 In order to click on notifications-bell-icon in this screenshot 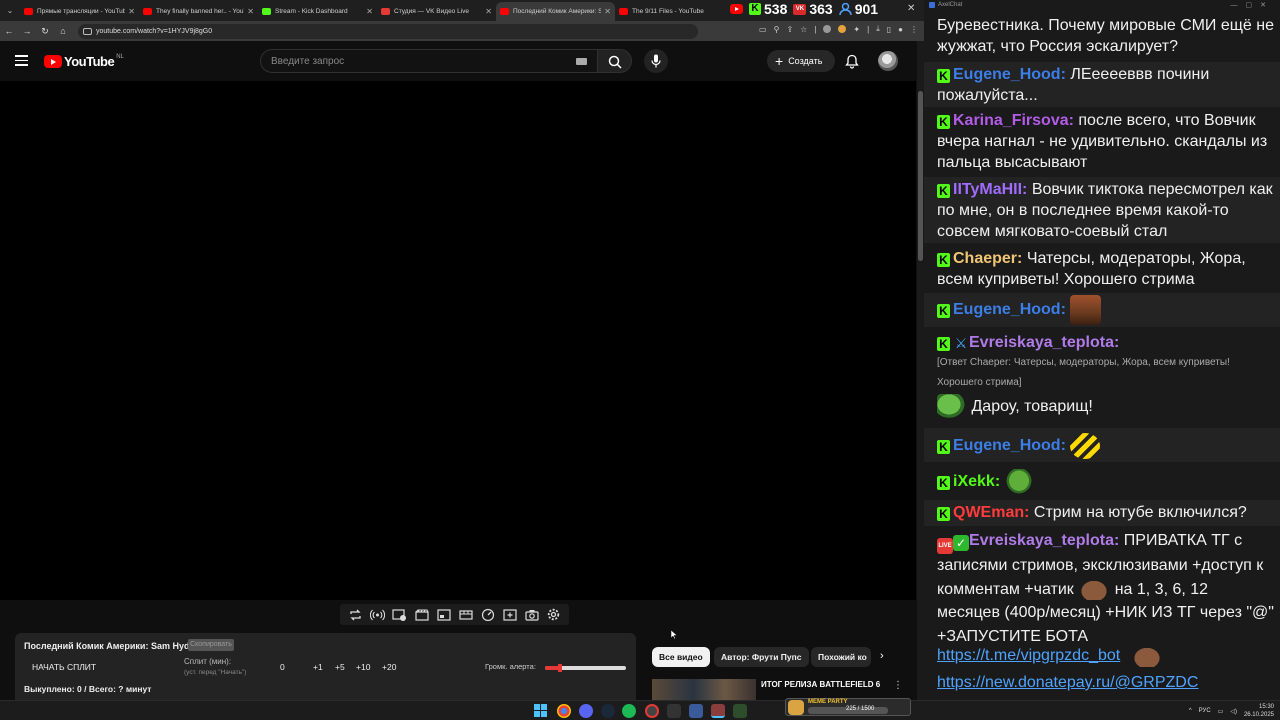, I will do `click(852, 61)`.